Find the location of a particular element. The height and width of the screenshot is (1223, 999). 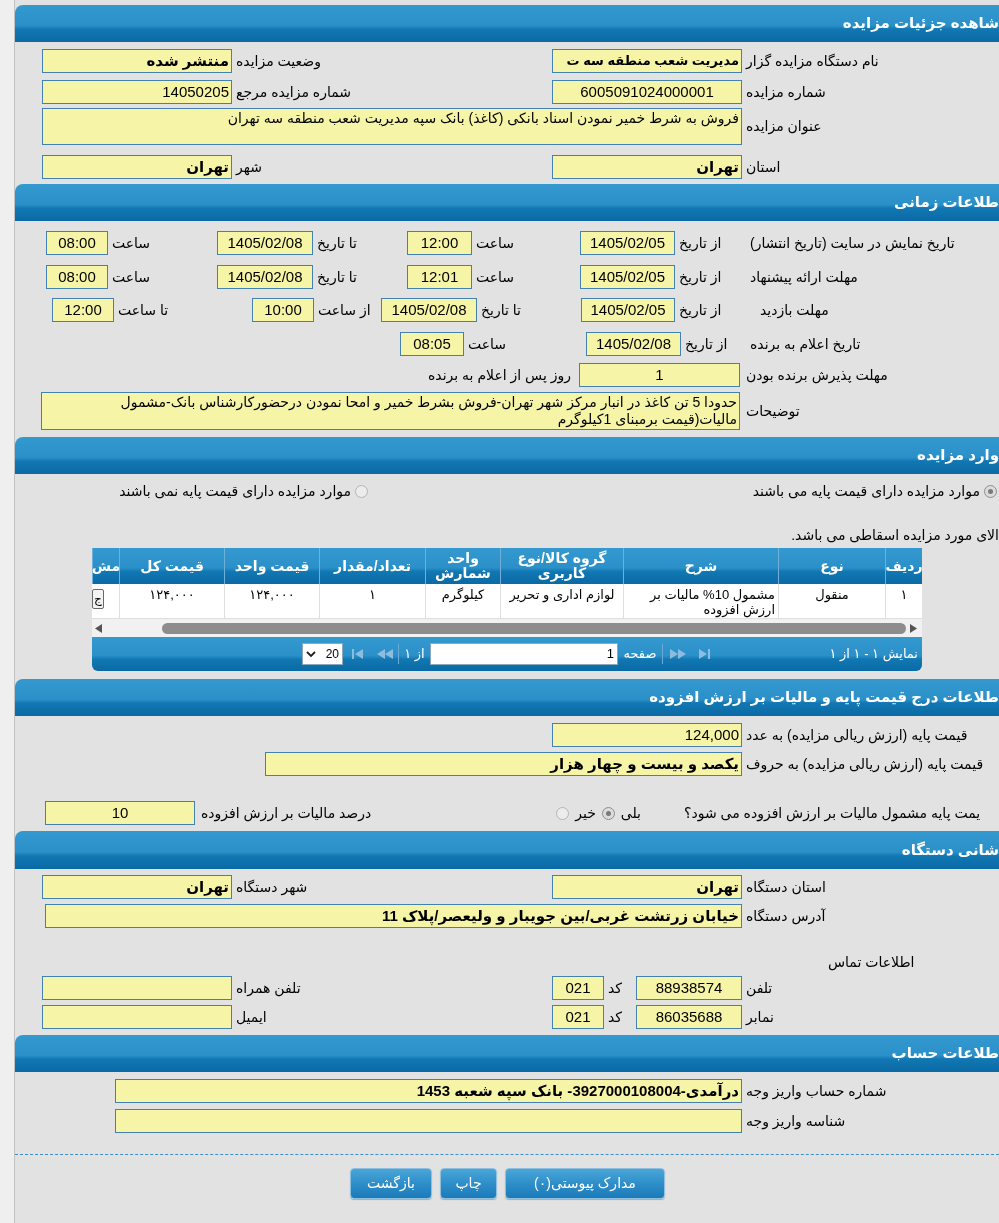

payment-id-field is located at coordinates (428, 1121).